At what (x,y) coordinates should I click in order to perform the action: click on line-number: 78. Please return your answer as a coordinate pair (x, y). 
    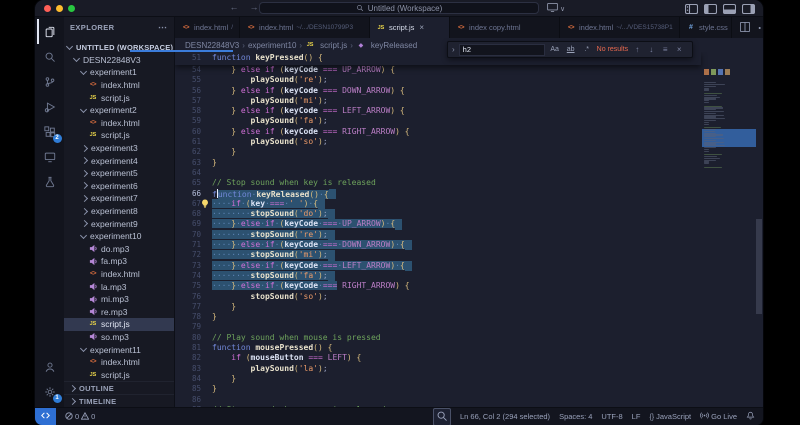
    Looking at the image, I should click on (188, 317).